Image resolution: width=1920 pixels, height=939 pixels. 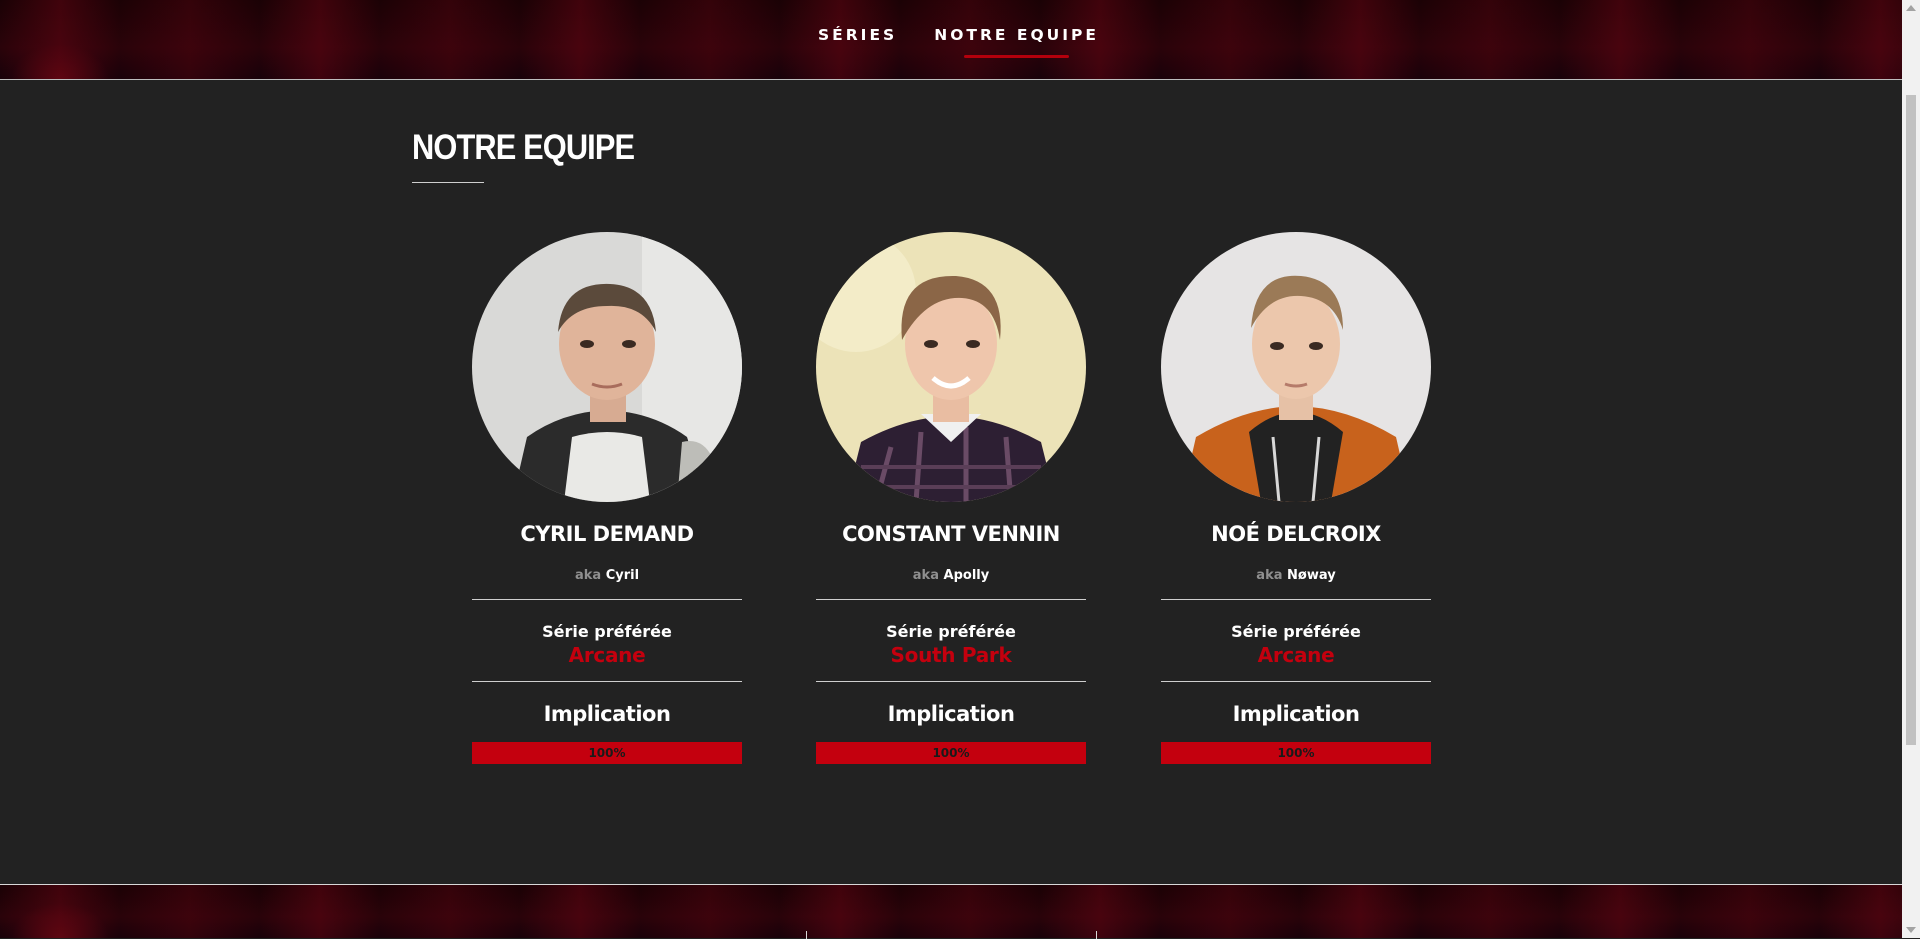 What do you see at coordinates (966, 575) in the screenshot?
I see `member-nickname: Apolly` at bounding box center [966, 575].